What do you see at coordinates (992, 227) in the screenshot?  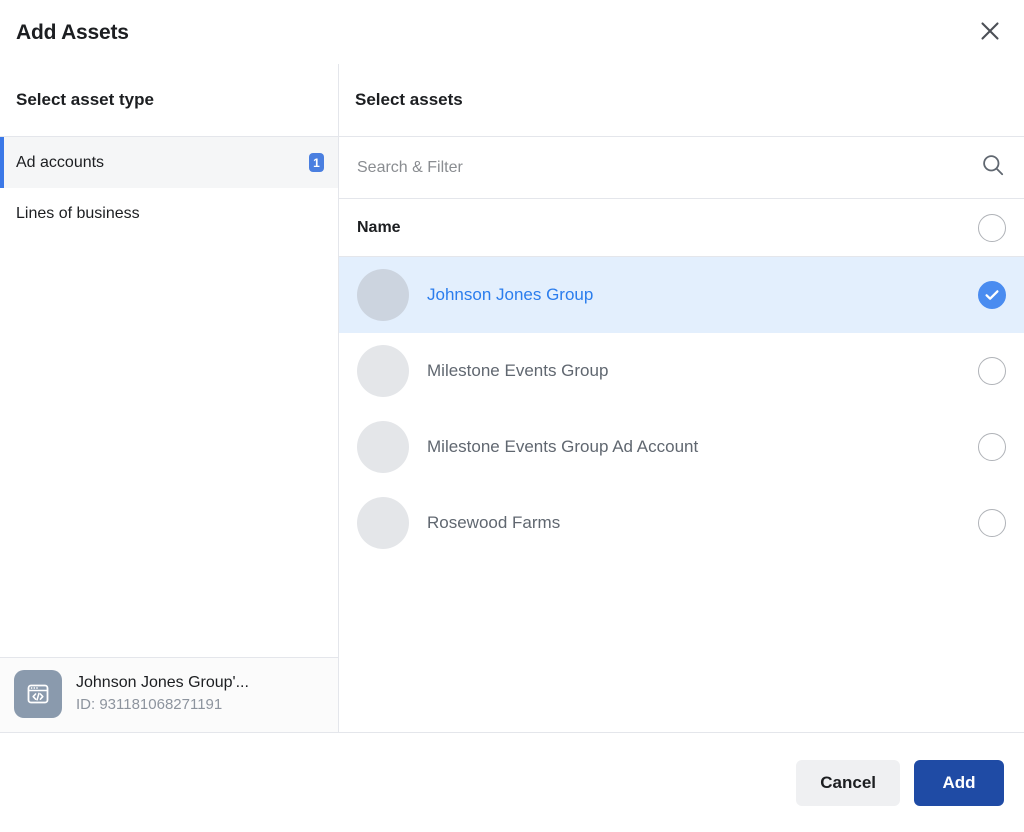 I see `select-all-checkbox` at bounding box center [992, 227].